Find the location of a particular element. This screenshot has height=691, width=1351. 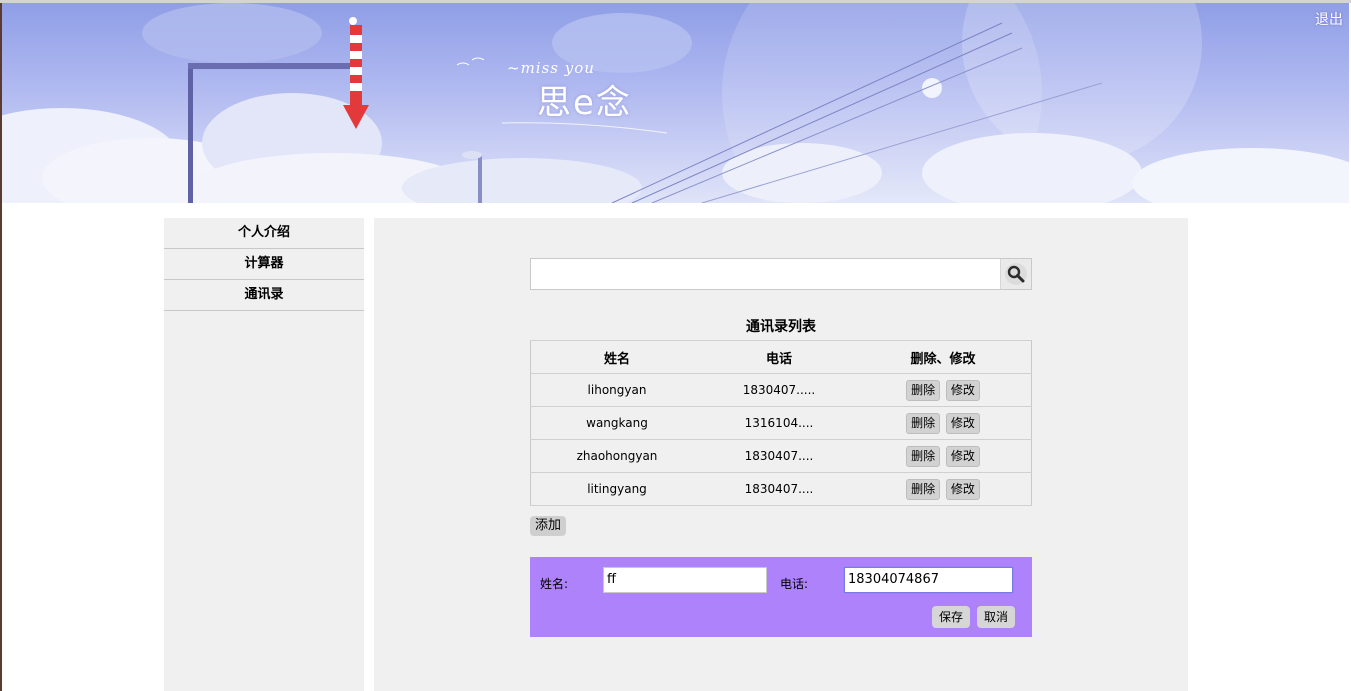

search-bar is located at coordinates (781, 274).